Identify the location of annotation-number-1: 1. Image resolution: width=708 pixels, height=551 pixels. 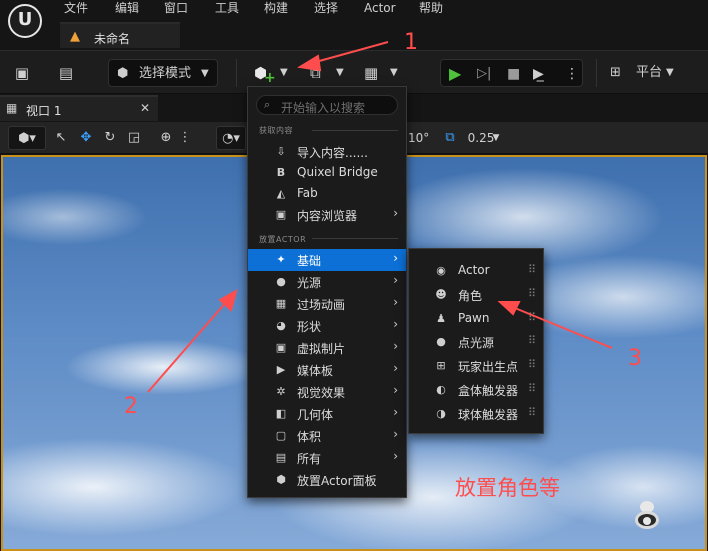
(411, 42).